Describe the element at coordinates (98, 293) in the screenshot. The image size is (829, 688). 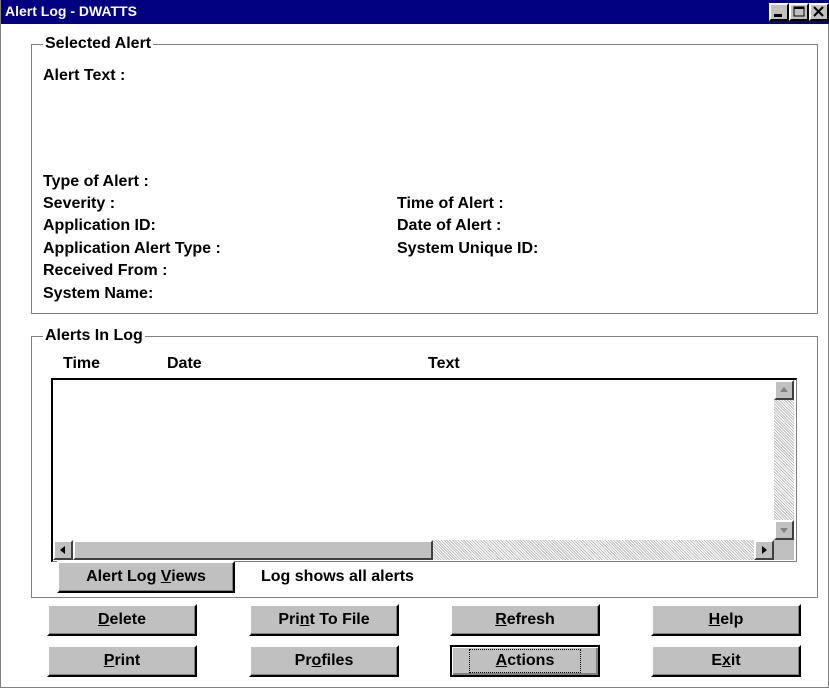
I see `system-name-label: System Name:` at that location.